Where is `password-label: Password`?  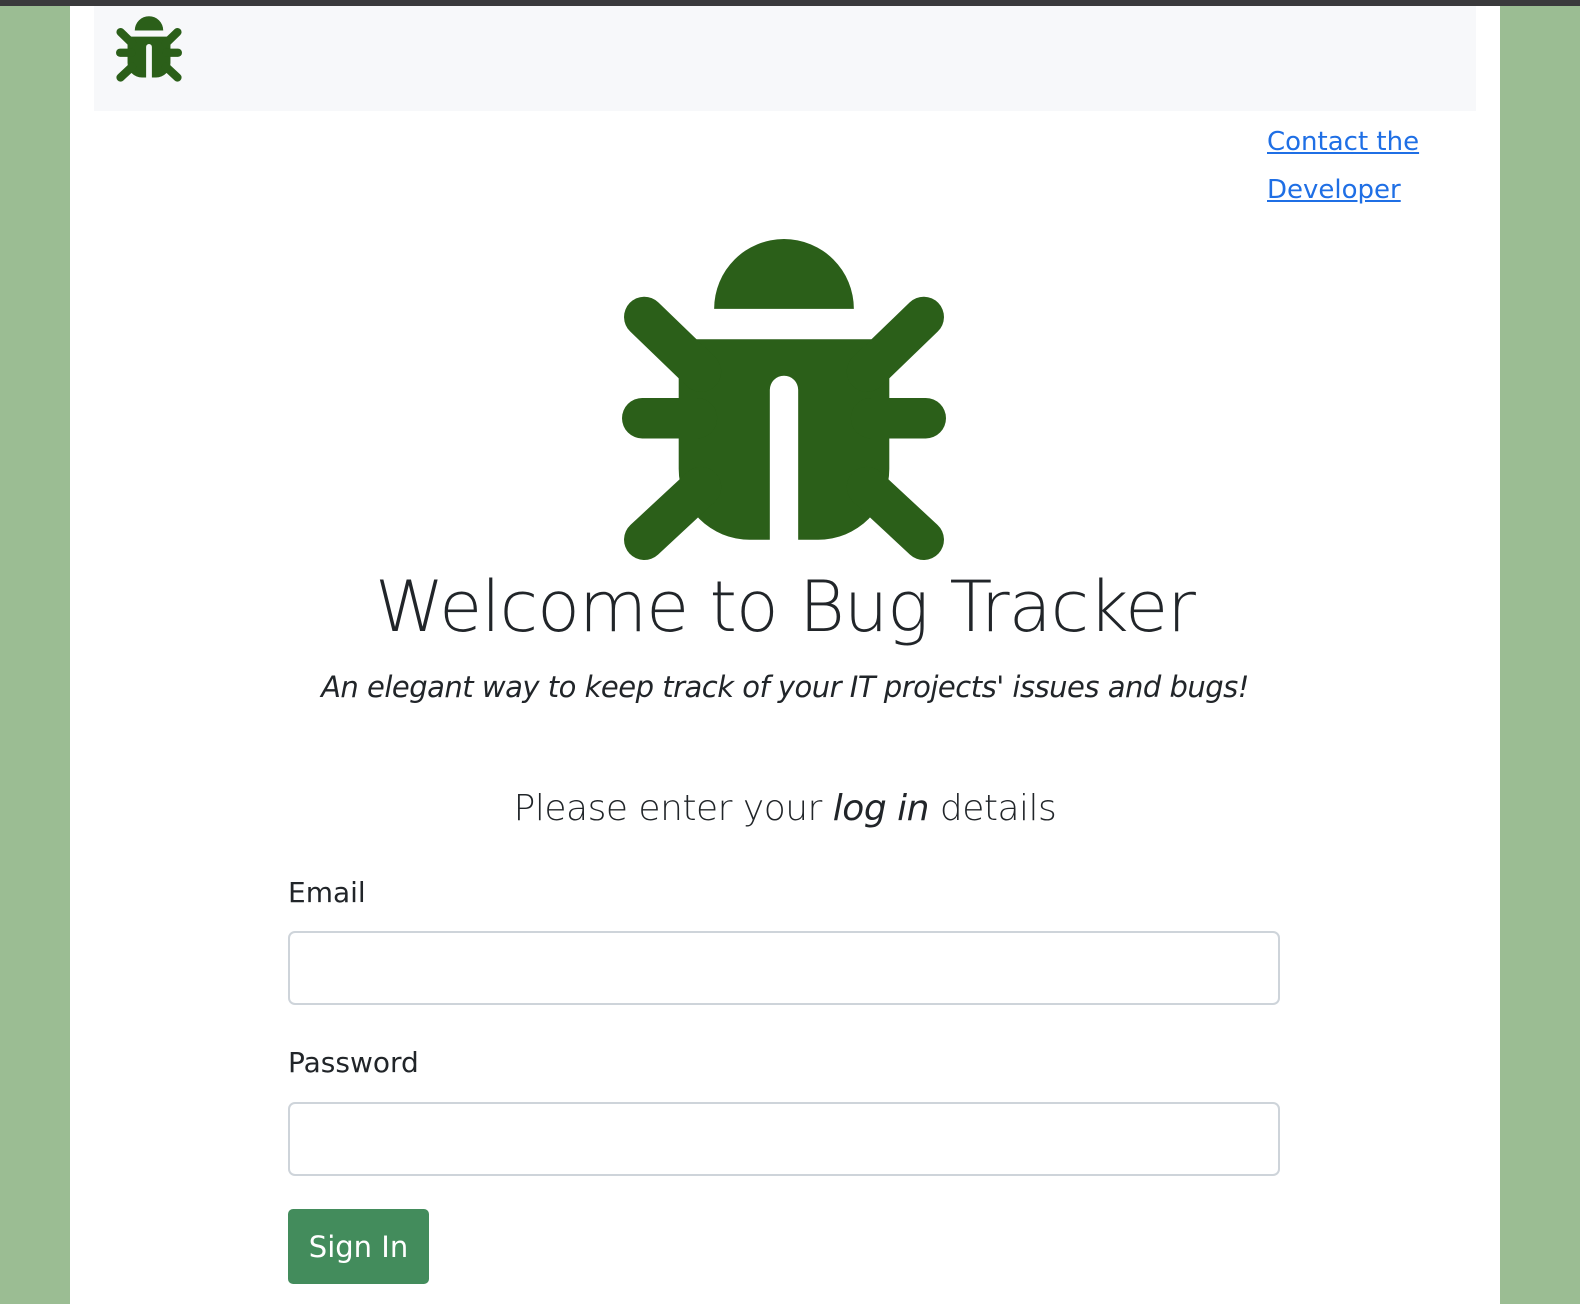
password-label: Password is located at coordinates (353, 1062).